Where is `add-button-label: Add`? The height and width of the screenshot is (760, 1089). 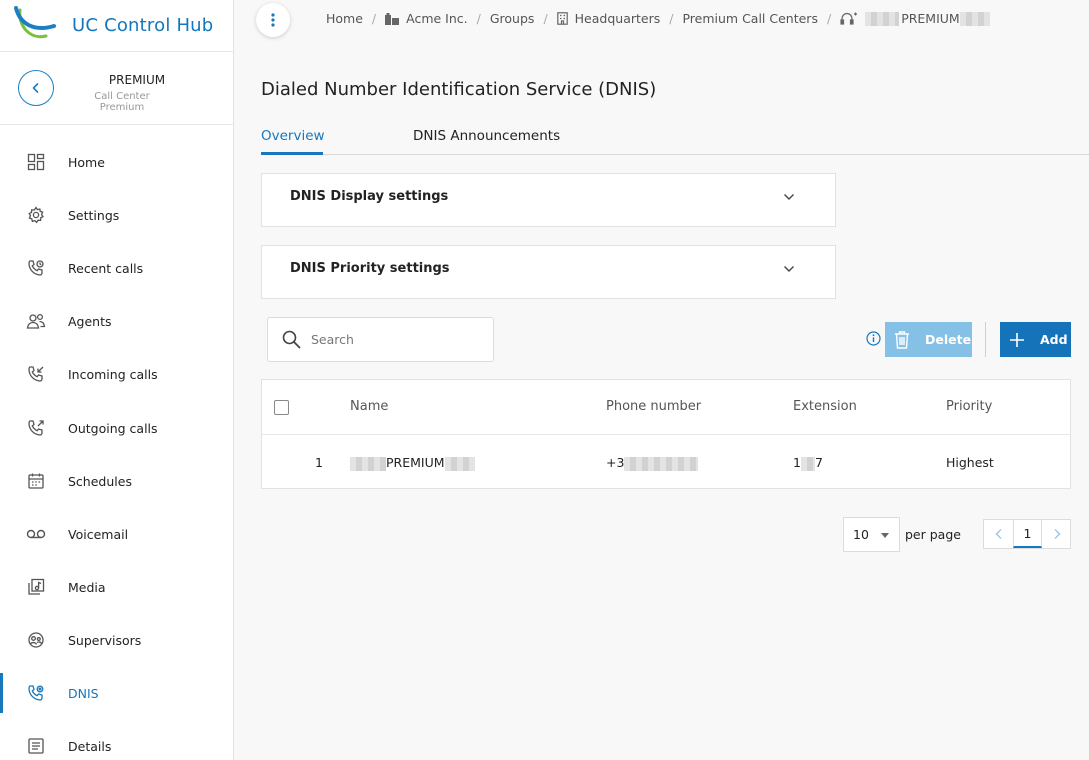
add-button-label: Add is located at coordinates (1054, 339).